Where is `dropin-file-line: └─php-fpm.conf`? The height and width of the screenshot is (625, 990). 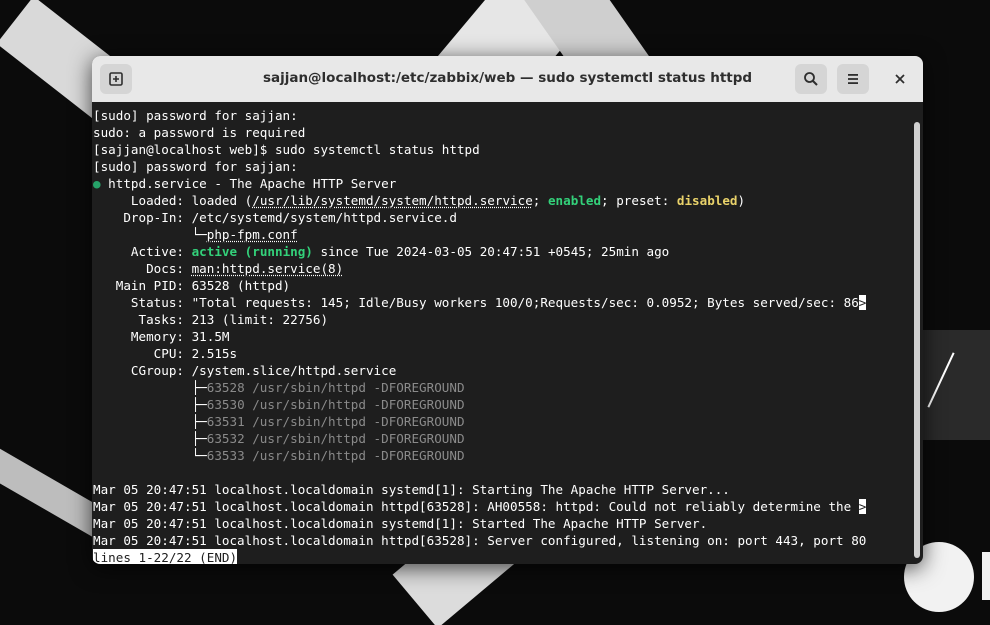 dropin-file-line: └─php-fpm.conf is located at coordinates (195, 234).